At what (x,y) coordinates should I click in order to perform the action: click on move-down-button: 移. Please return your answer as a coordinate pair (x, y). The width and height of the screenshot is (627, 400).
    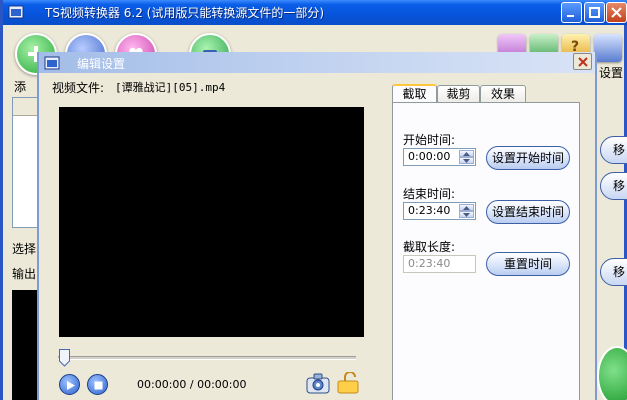
    Looking at the image, I should click on (613, 186).